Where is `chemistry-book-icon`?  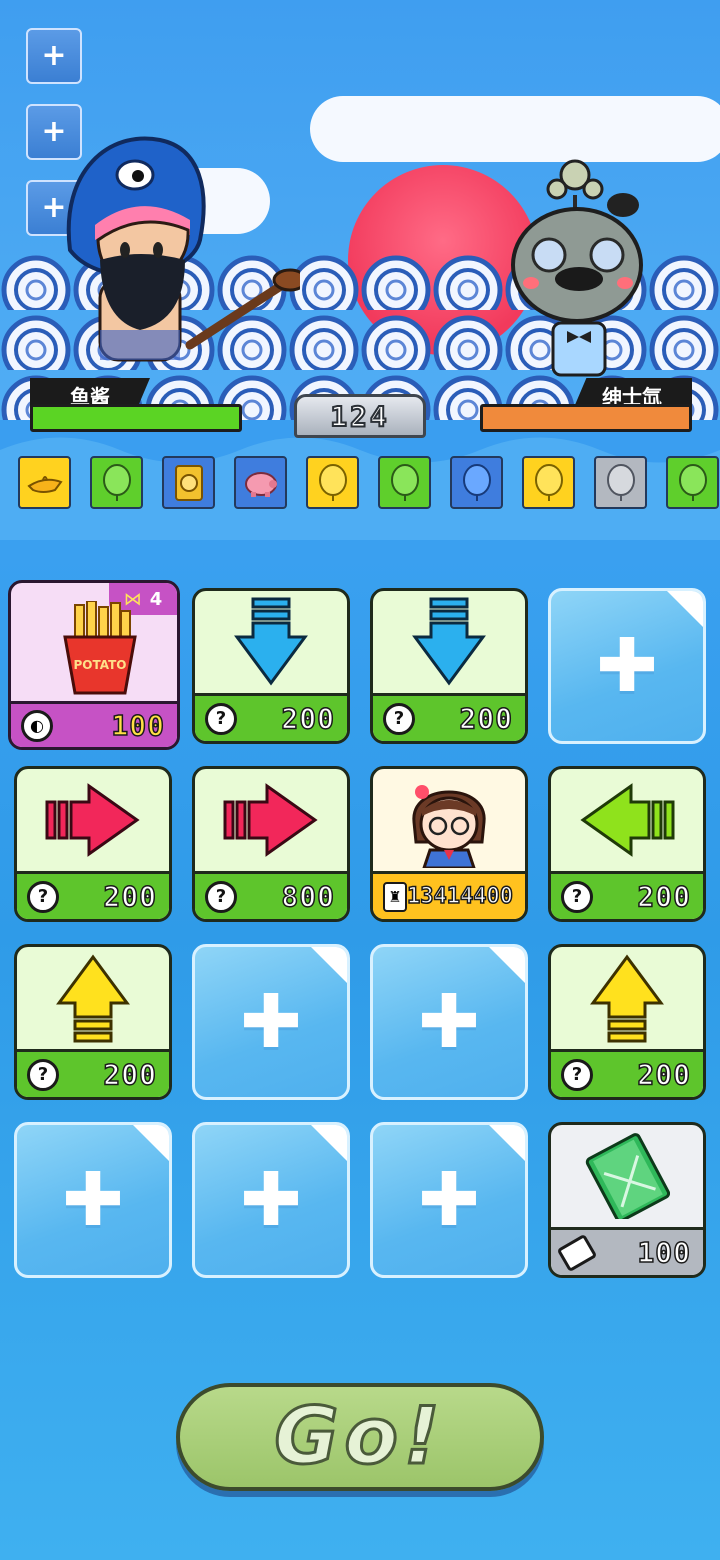
chemistry-book-icon is located at coordinates (627, 1176).